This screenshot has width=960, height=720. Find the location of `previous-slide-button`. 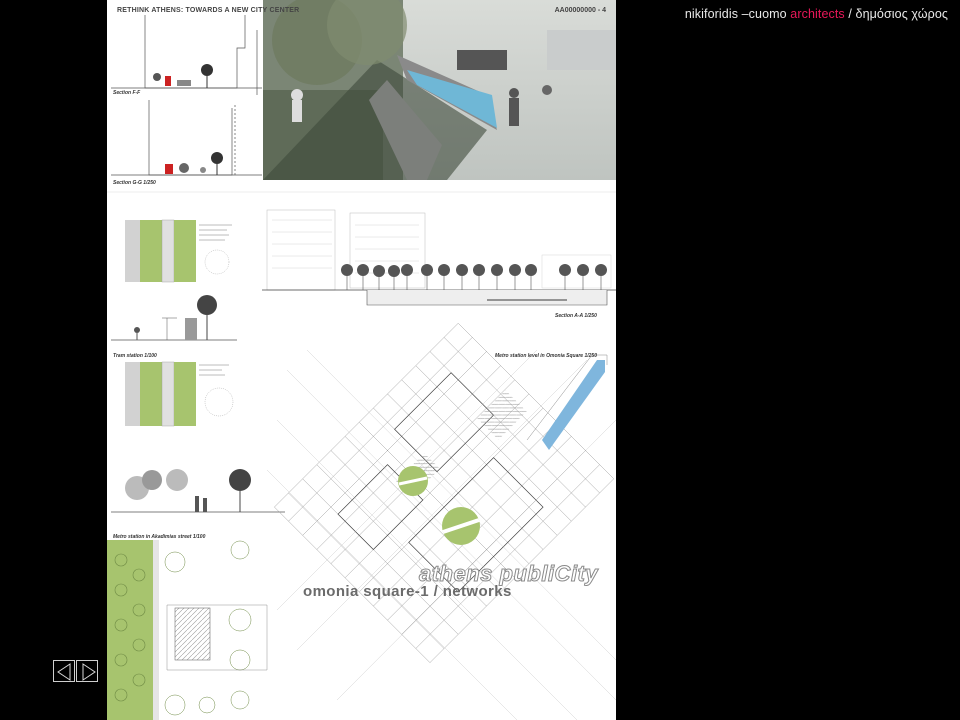

previous-slide-button is located at coordinates (64, 671).